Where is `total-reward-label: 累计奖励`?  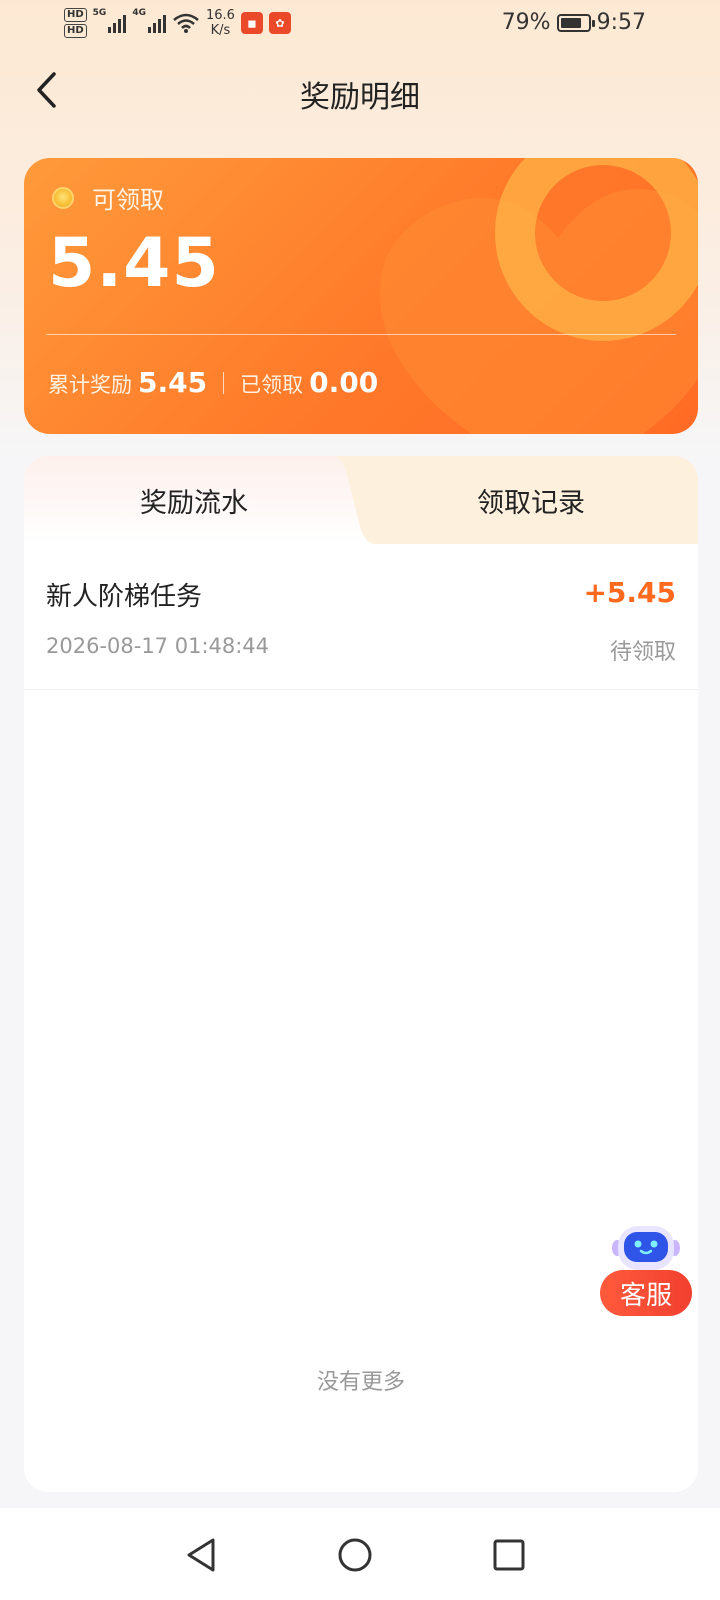 total-reward-label: 累计奖励 is located at coordinates (90, 385).